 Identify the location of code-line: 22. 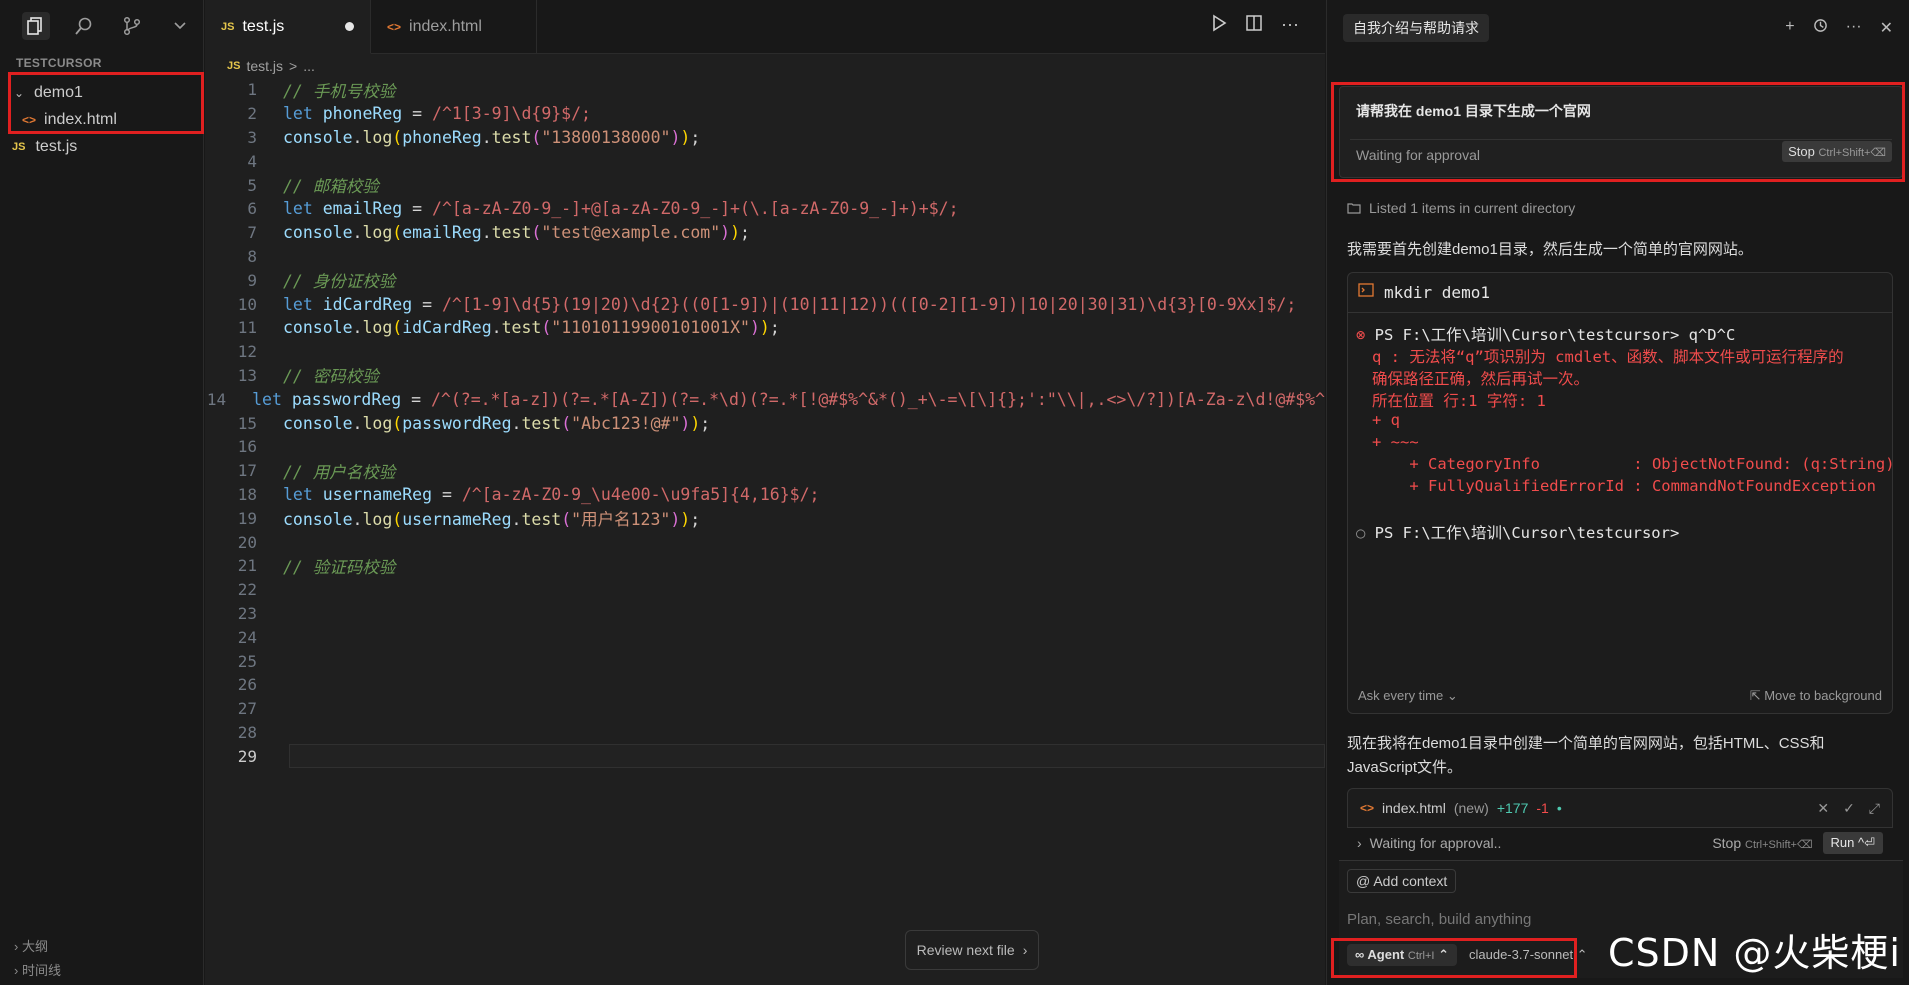
(765, 590).